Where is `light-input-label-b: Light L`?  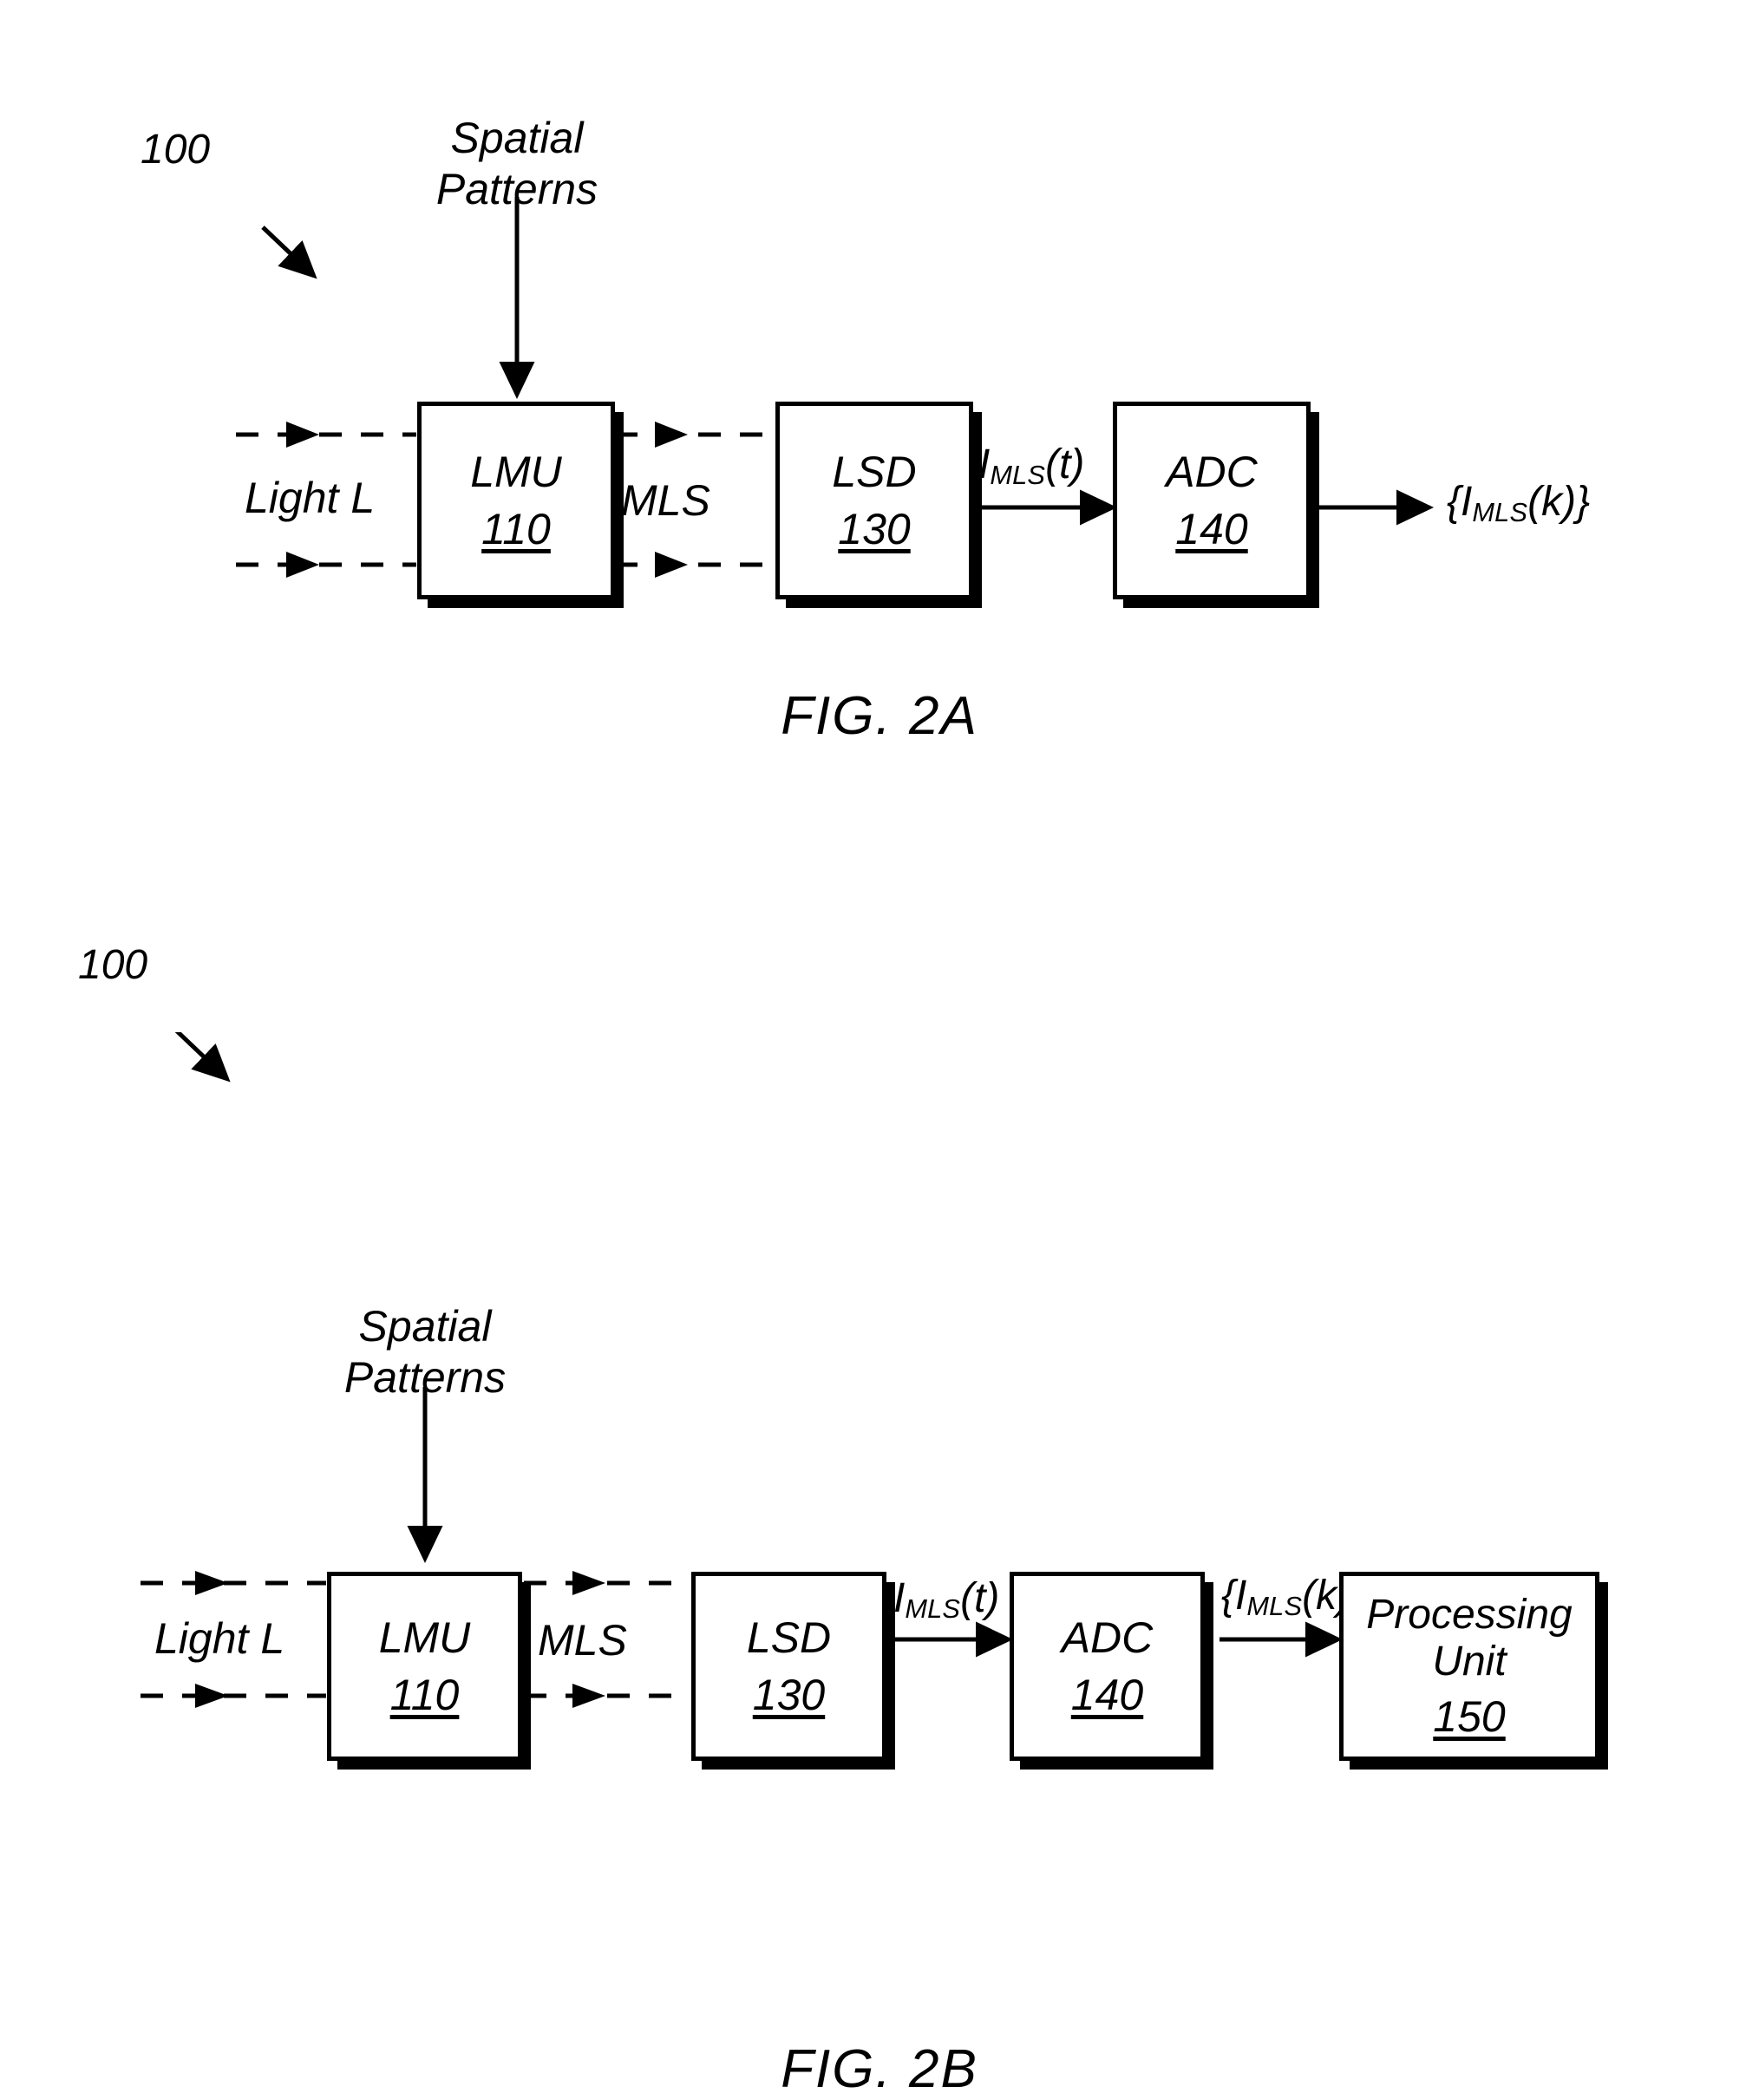 light-input-label-b: Light L is located at coordinates (220, 1638).